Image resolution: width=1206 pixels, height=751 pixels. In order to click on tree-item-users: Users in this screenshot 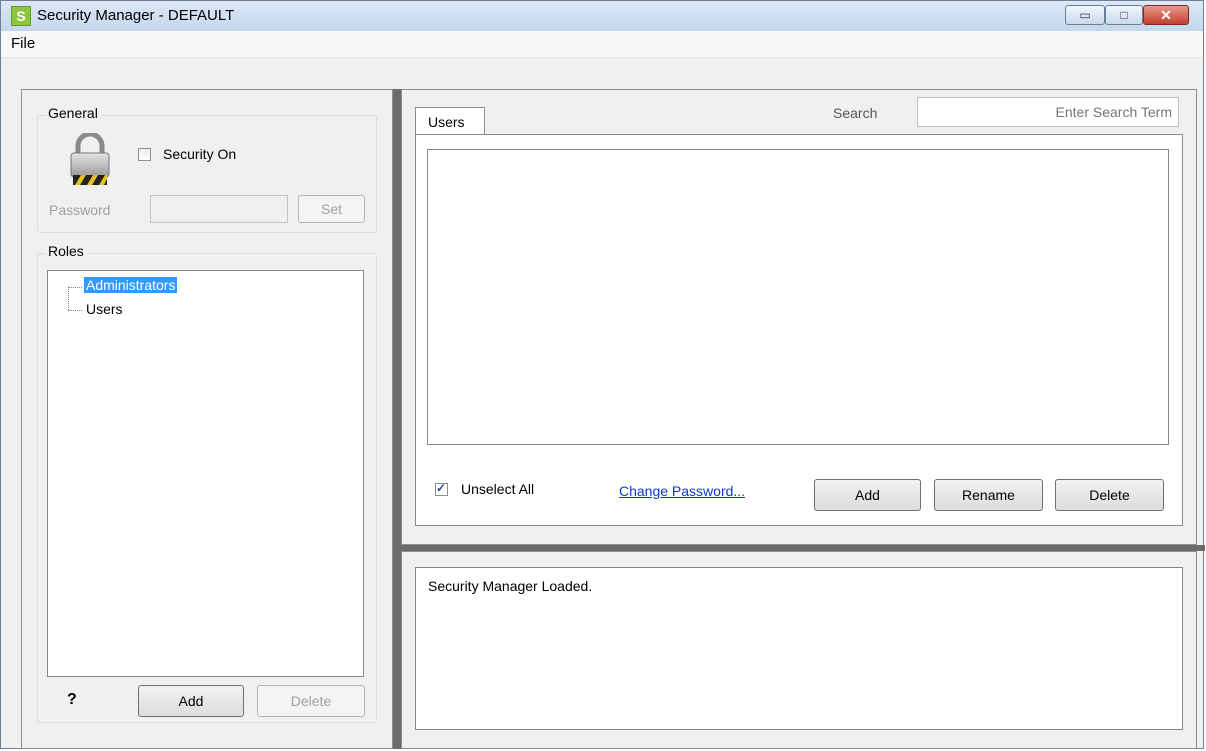, I will do `click(104, 309)`.